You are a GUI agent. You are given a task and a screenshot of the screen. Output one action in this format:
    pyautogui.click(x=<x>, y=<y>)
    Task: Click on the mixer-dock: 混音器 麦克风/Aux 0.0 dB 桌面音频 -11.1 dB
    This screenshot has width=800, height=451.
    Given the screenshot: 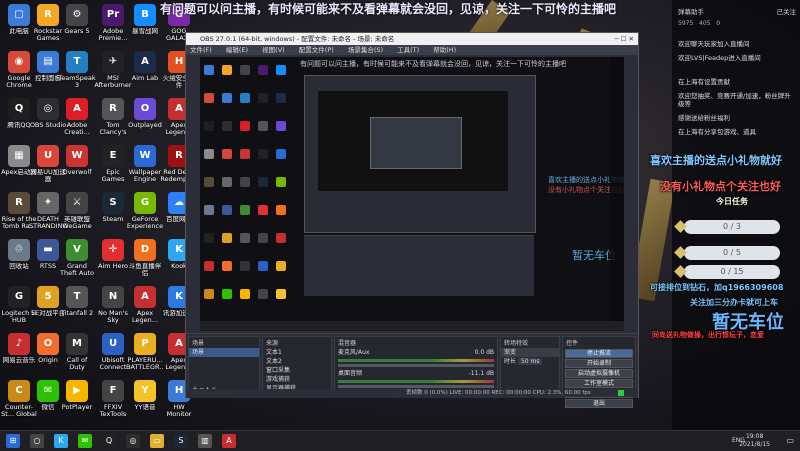 What is the action you would take?
    pyautogui.click(x=416, y=366)
    